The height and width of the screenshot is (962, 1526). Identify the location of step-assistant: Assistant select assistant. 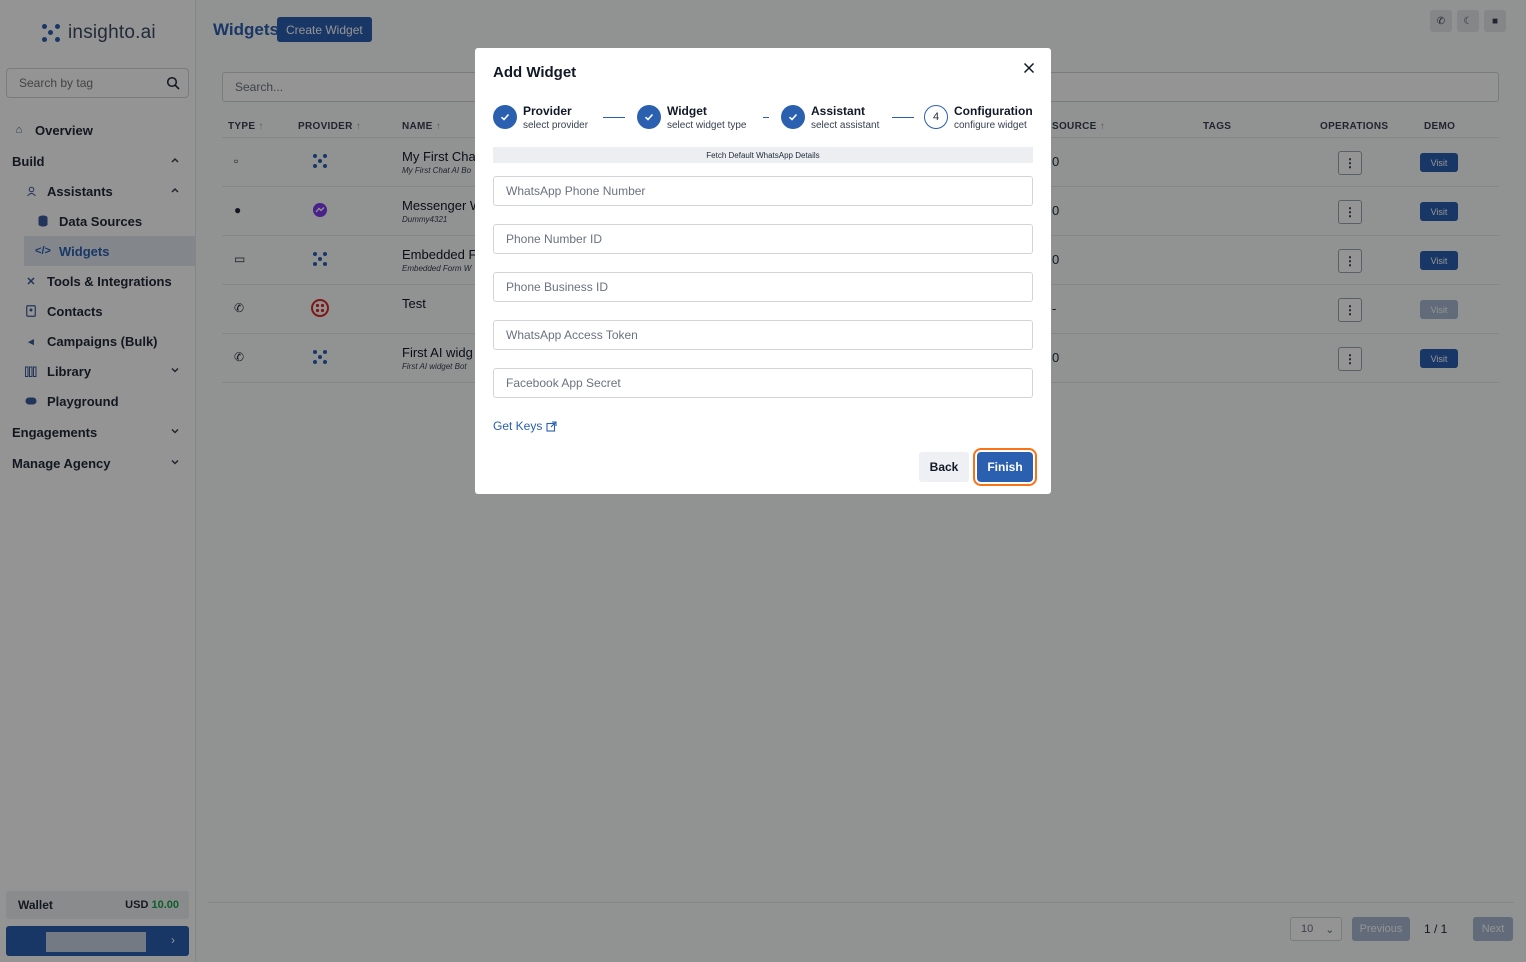
(830, 118).